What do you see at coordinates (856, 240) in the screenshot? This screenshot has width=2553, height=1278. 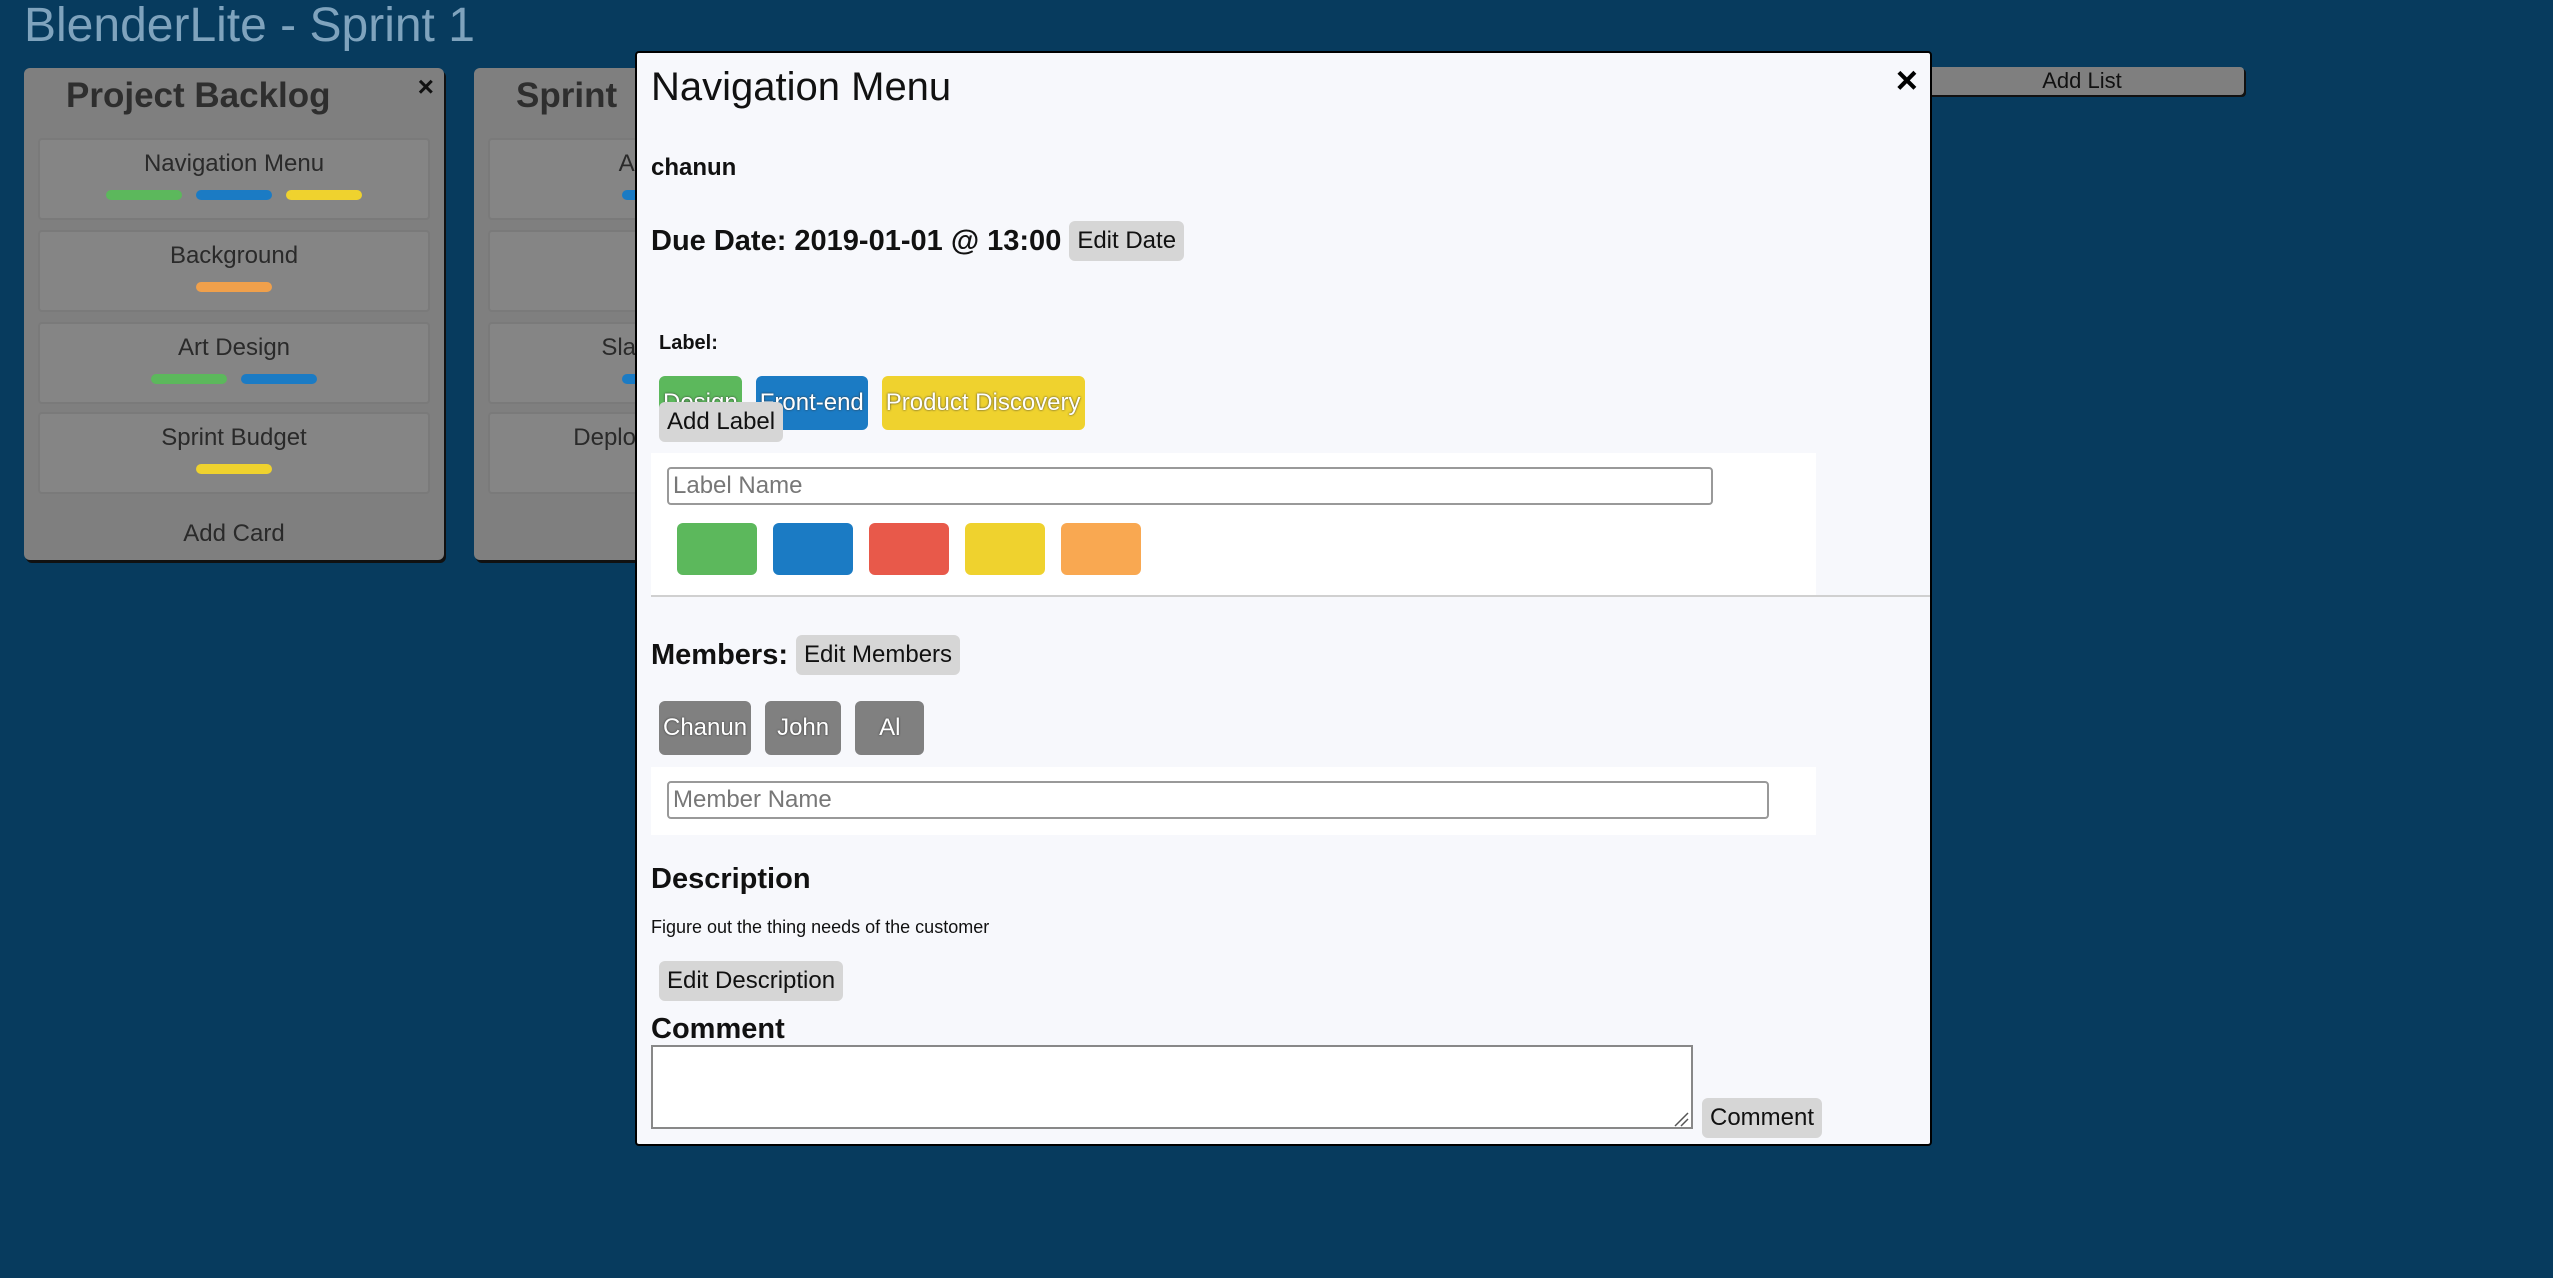 I see `due-date-text: Due Date: 2019-01-01 @ 13:00` at bounding box center [856, 240].